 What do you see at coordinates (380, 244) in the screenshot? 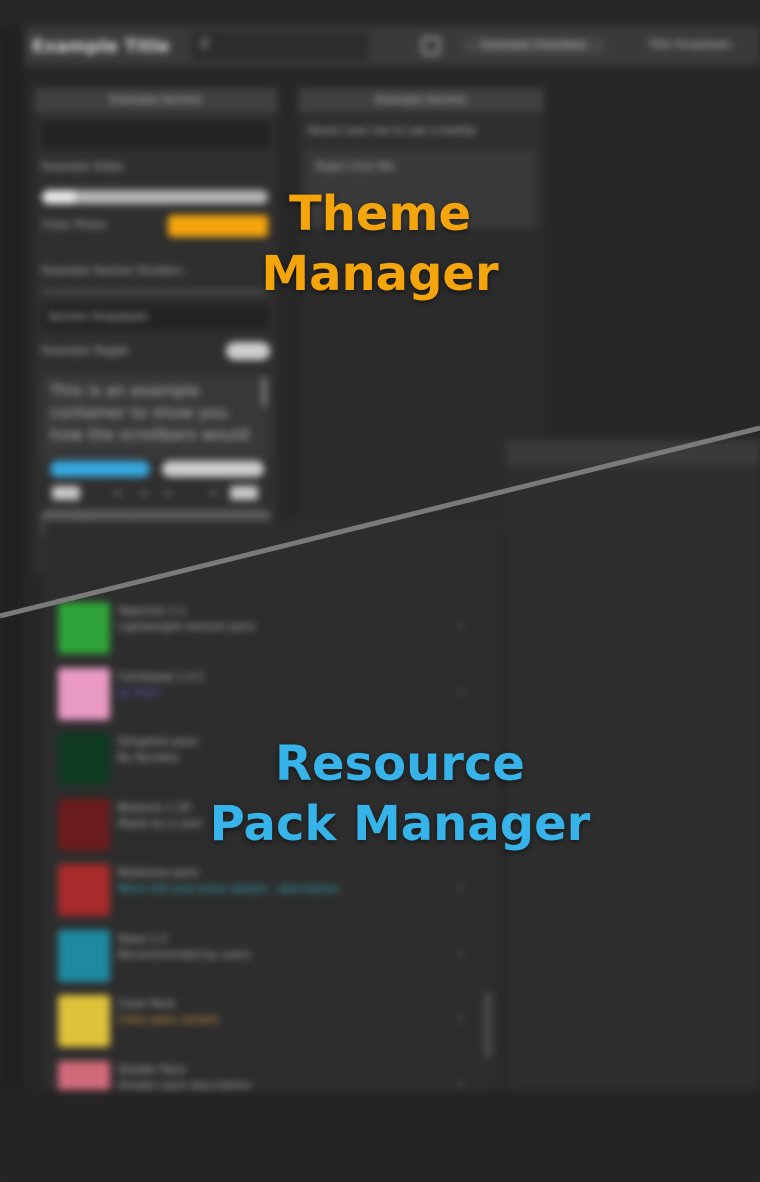
I see `theme-manager-heading: Theme Manager` at bounding box center [380, 244].